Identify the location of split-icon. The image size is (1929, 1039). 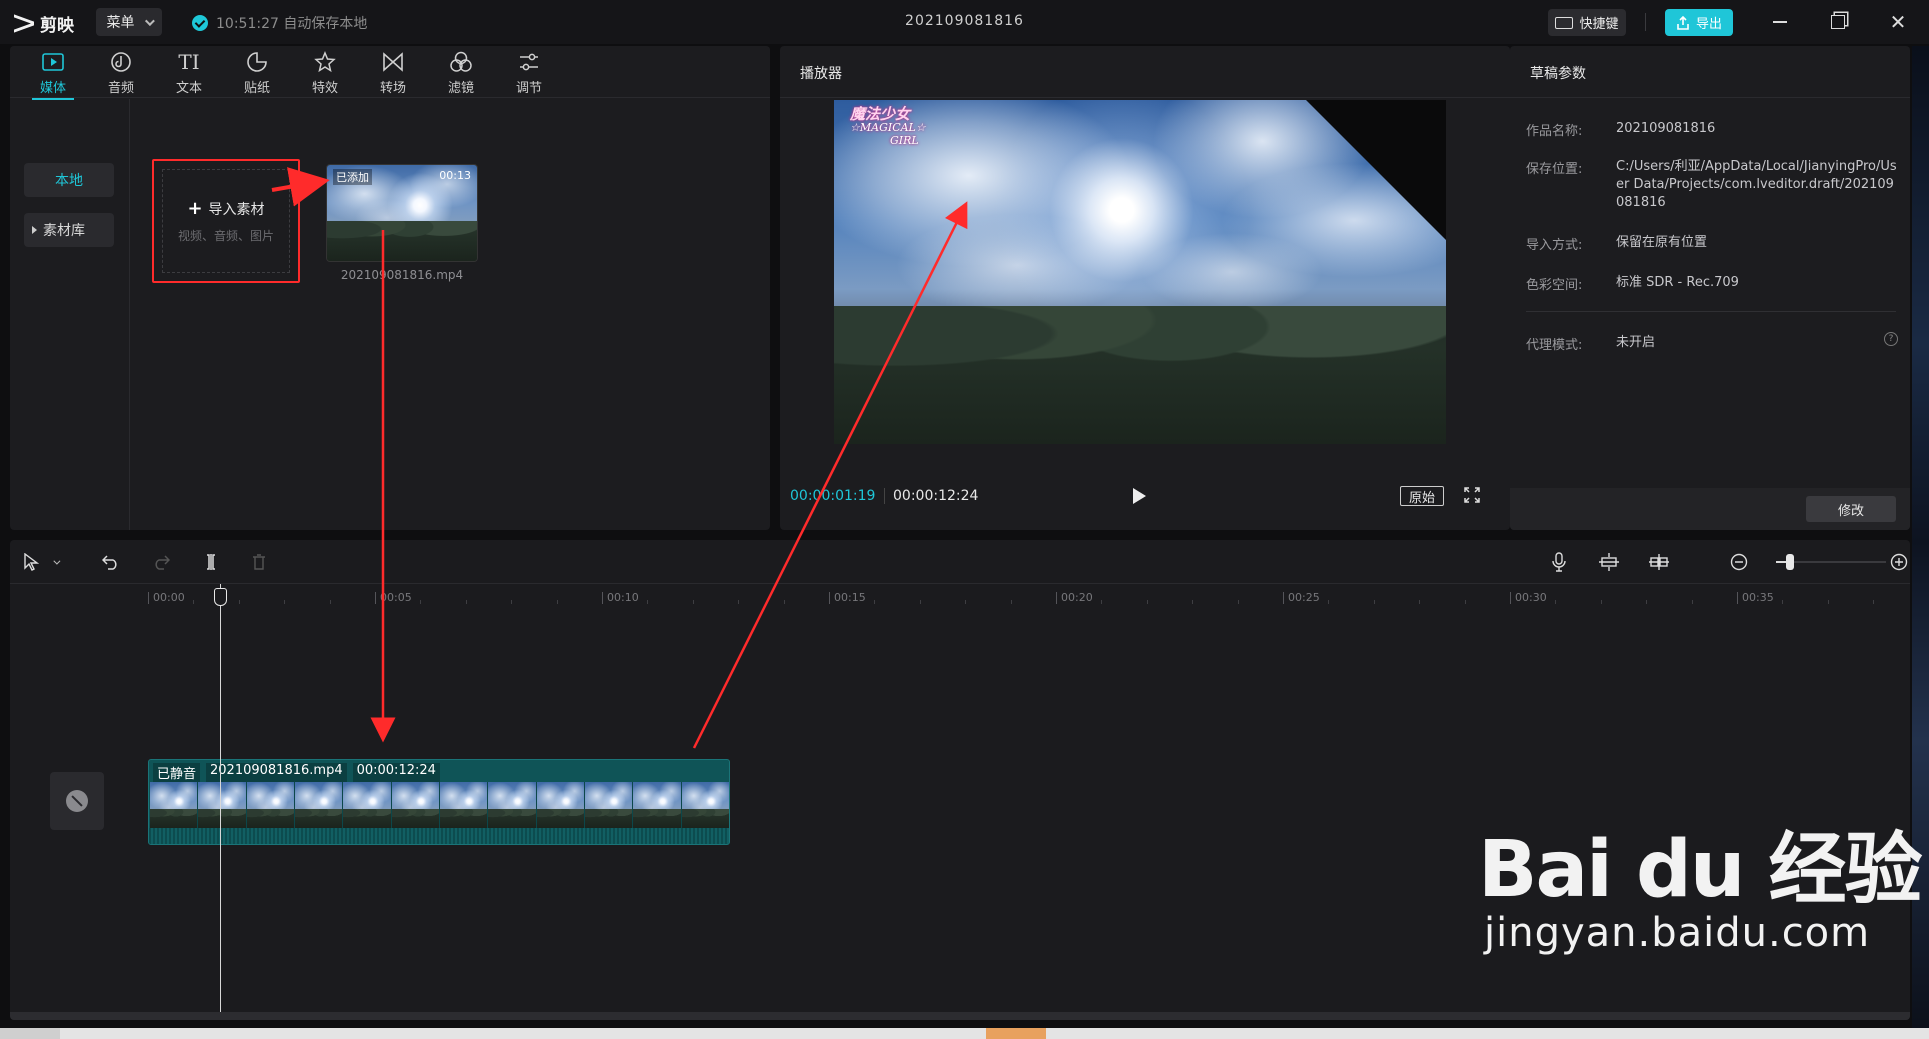
(211, 562).